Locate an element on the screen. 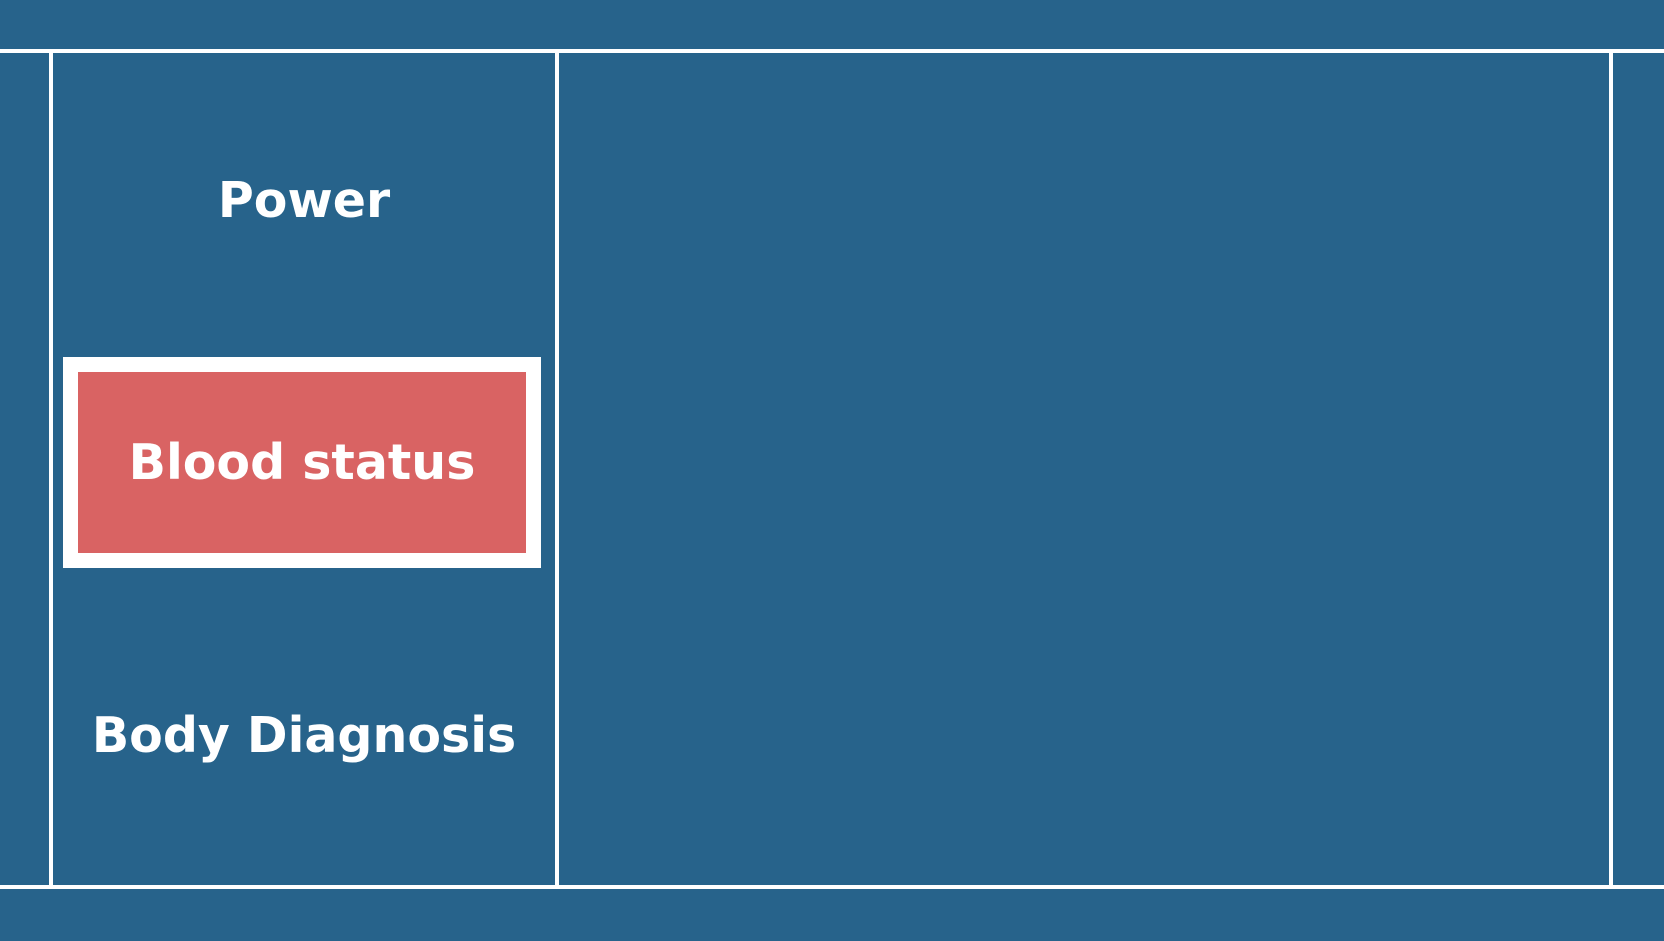  menu-item-body-diagnosis: Body Diagnosis is located at coordinates (304, 735).